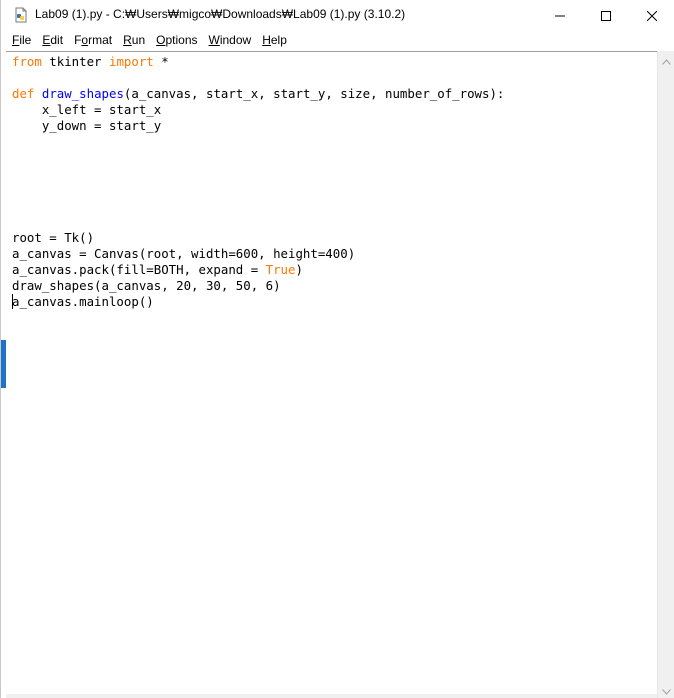  Describe the element at coordinates (214, 40) in the screenshot. I see `menu-window-mnemonic: W` at that location.